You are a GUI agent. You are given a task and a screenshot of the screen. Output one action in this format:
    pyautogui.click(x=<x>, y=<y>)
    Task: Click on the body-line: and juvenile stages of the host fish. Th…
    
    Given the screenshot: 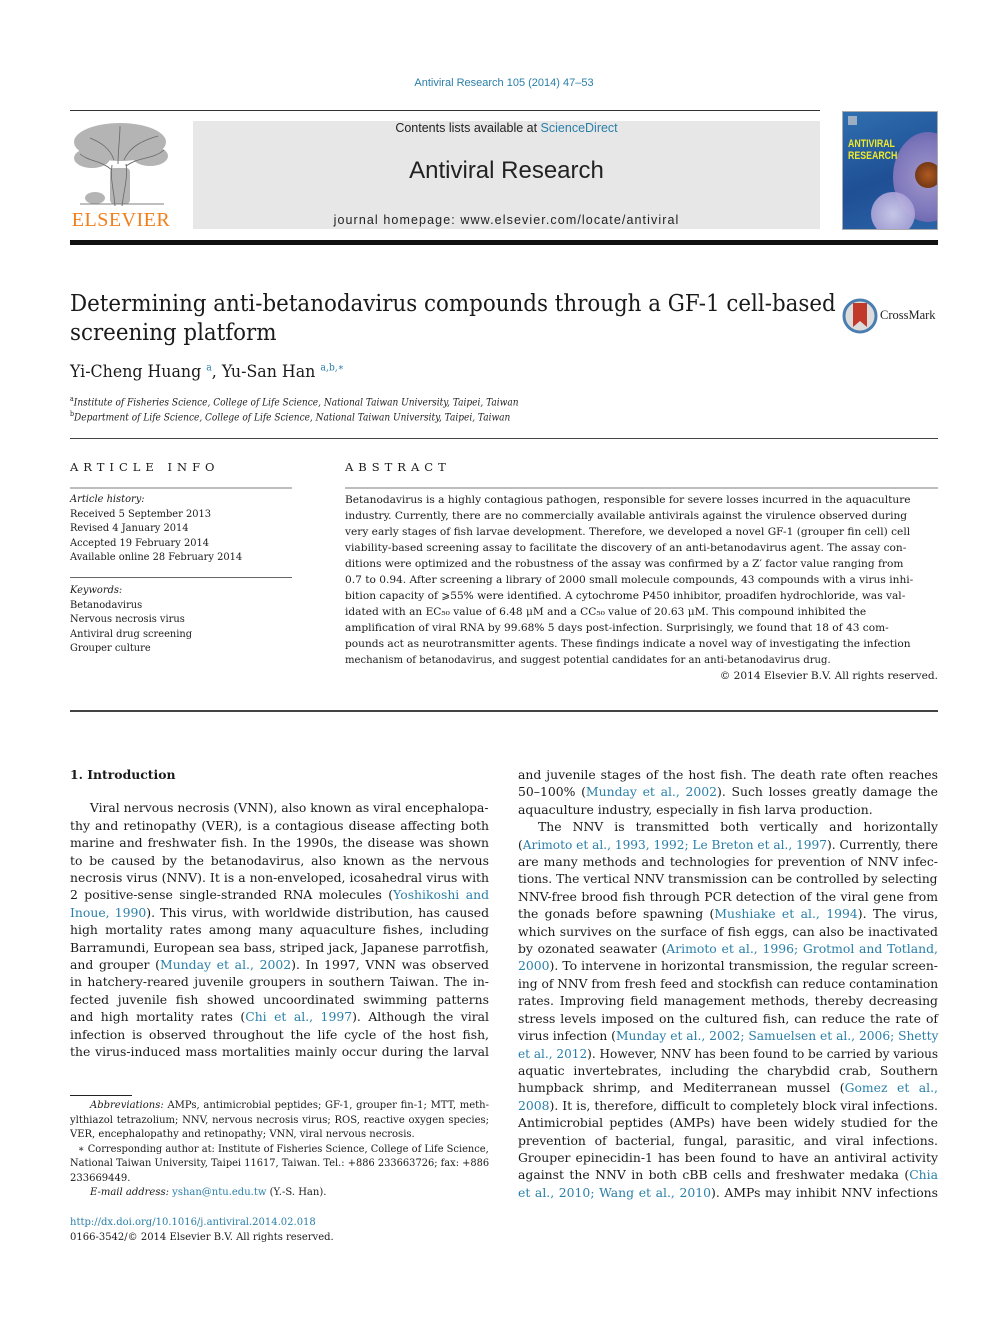 What is the action you would take?
    pyautogui.click(x=728, y=774)
    